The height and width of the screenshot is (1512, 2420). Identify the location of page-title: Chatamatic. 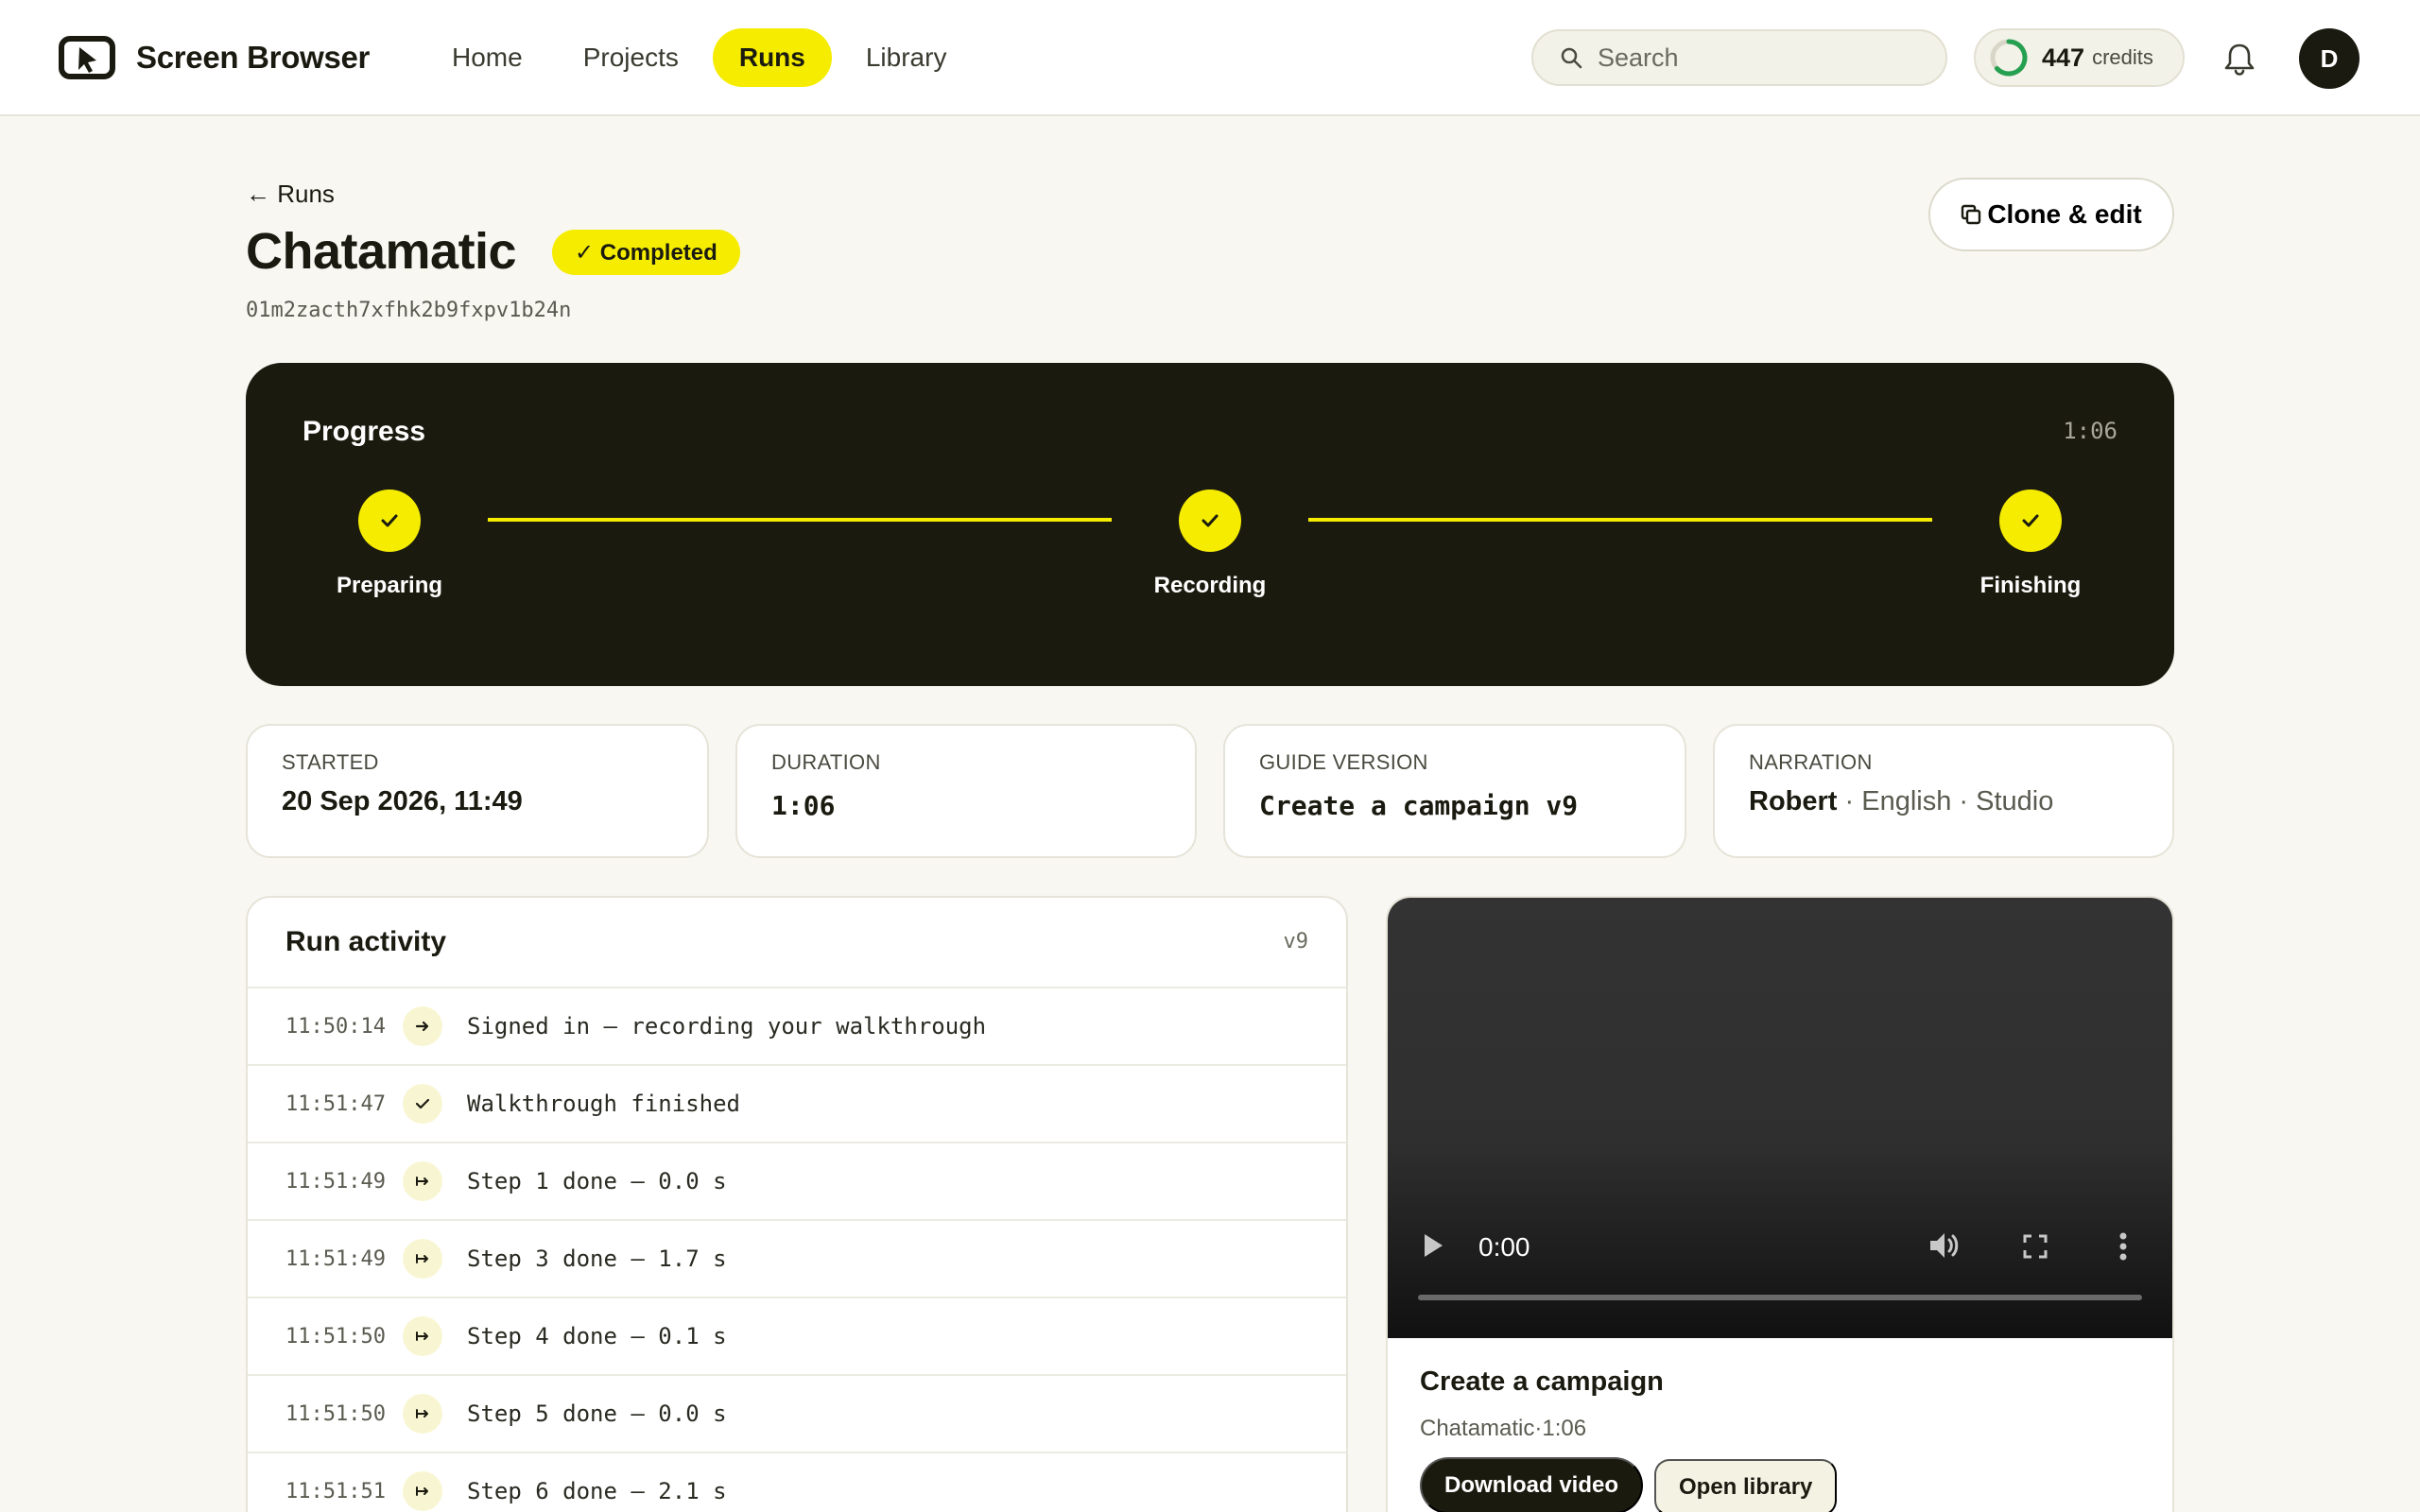
(382, 251).